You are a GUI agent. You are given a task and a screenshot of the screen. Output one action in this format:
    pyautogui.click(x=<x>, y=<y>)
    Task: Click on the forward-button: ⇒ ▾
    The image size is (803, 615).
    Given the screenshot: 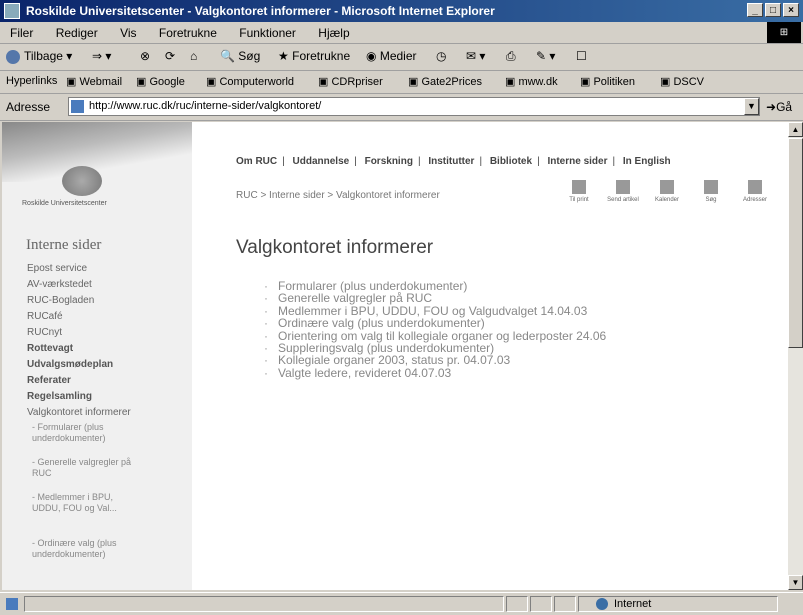 What is the action you would take?
    pyautogui.click(x=101, y=56)
    